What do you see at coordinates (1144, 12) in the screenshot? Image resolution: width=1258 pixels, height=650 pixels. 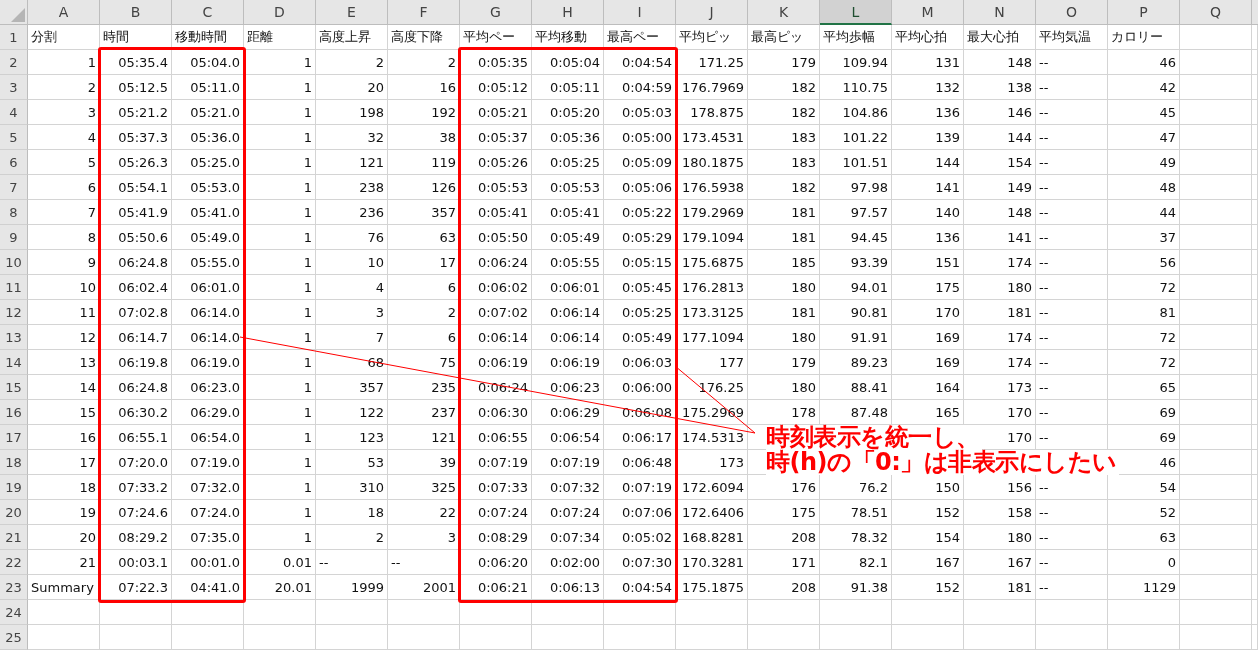 I see `column-header: P` at bounding box center [1144, 12].